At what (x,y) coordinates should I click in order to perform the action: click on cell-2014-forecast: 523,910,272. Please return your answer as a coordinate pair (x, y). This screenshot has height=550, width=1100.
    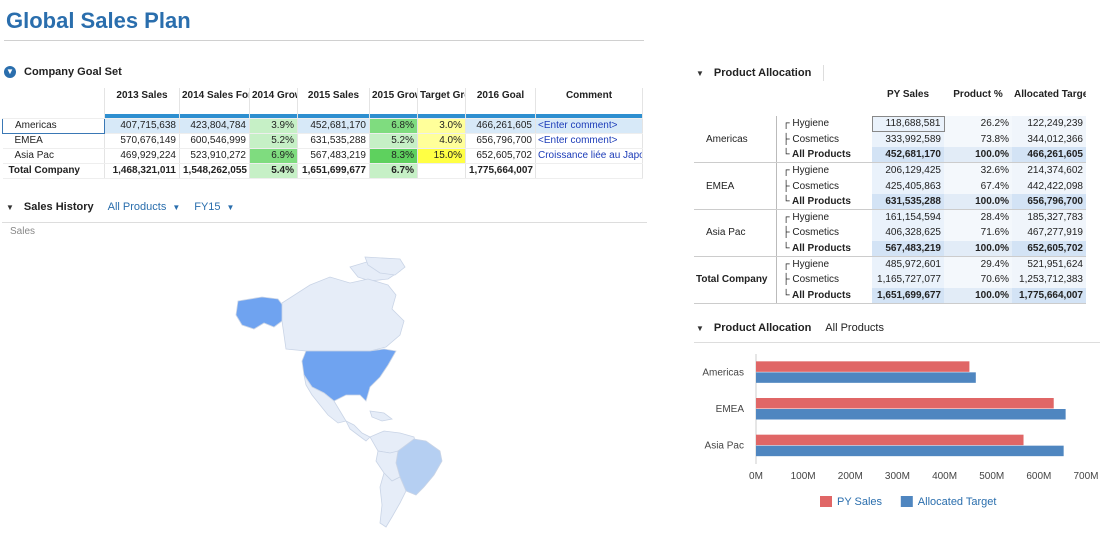
    Looking at the image, I should click on (214, 156).